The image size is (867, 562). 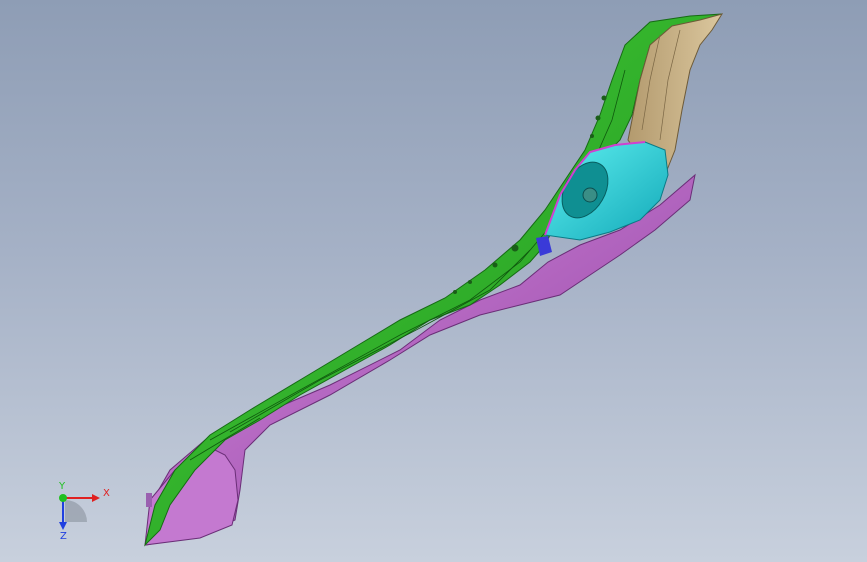 What do you see at coordinates (106, 493) in the screenshot?
I see `x-axis-label: X` at bounding box center [106, 493].